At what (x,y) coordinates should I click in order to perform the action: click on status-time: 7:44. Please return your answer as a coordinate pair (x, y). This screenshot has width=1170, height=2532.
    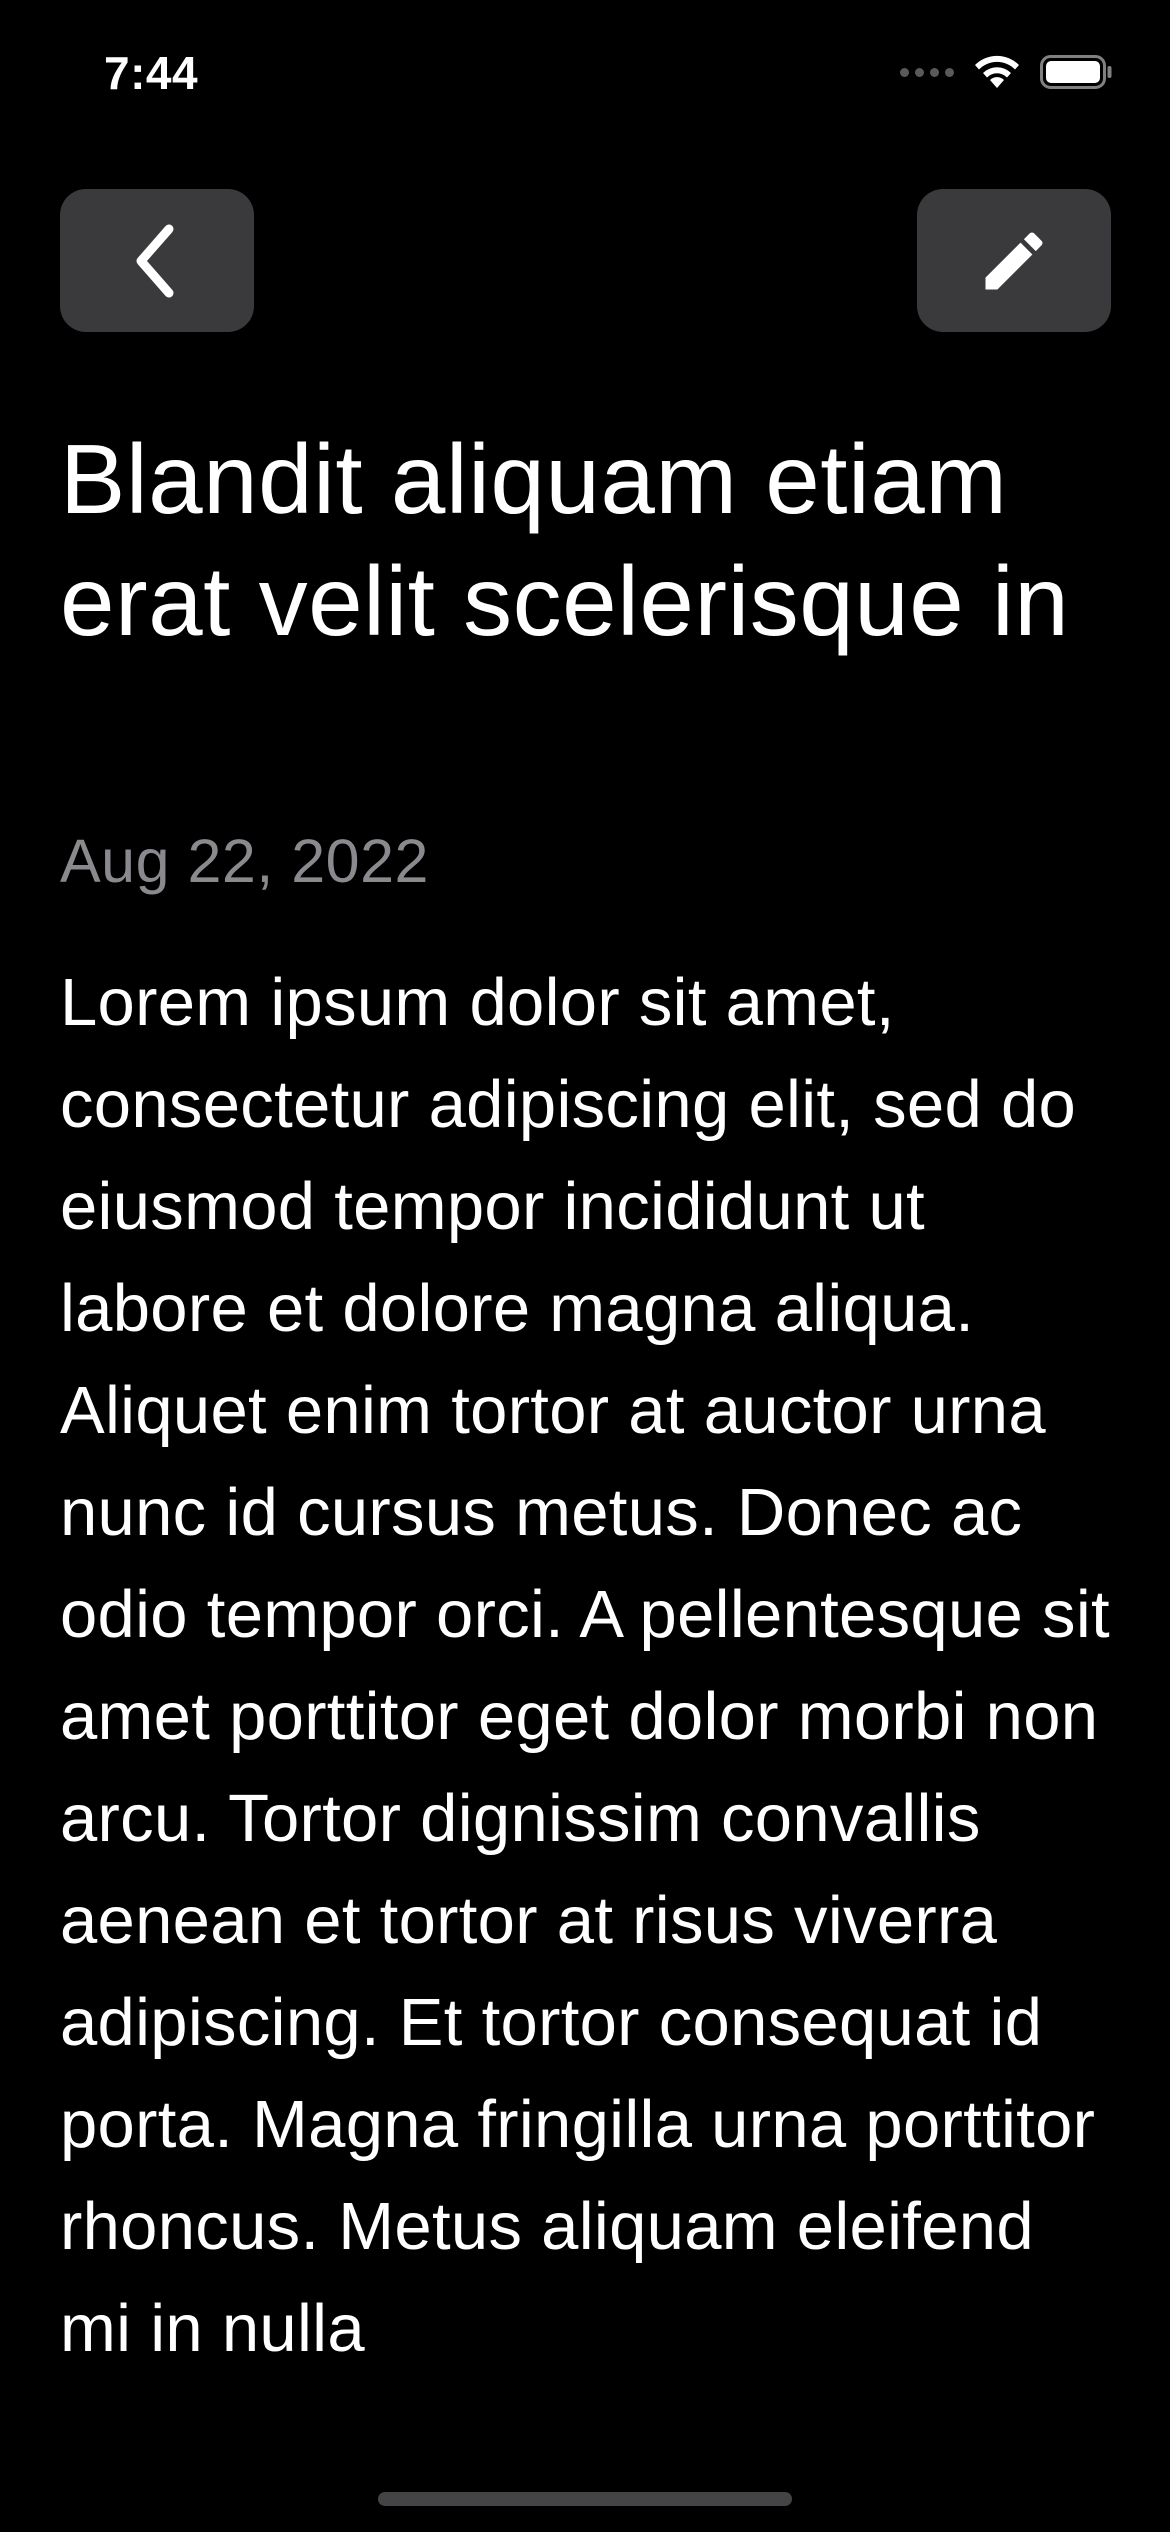
    Looking at the image, I should click on (151, 73).